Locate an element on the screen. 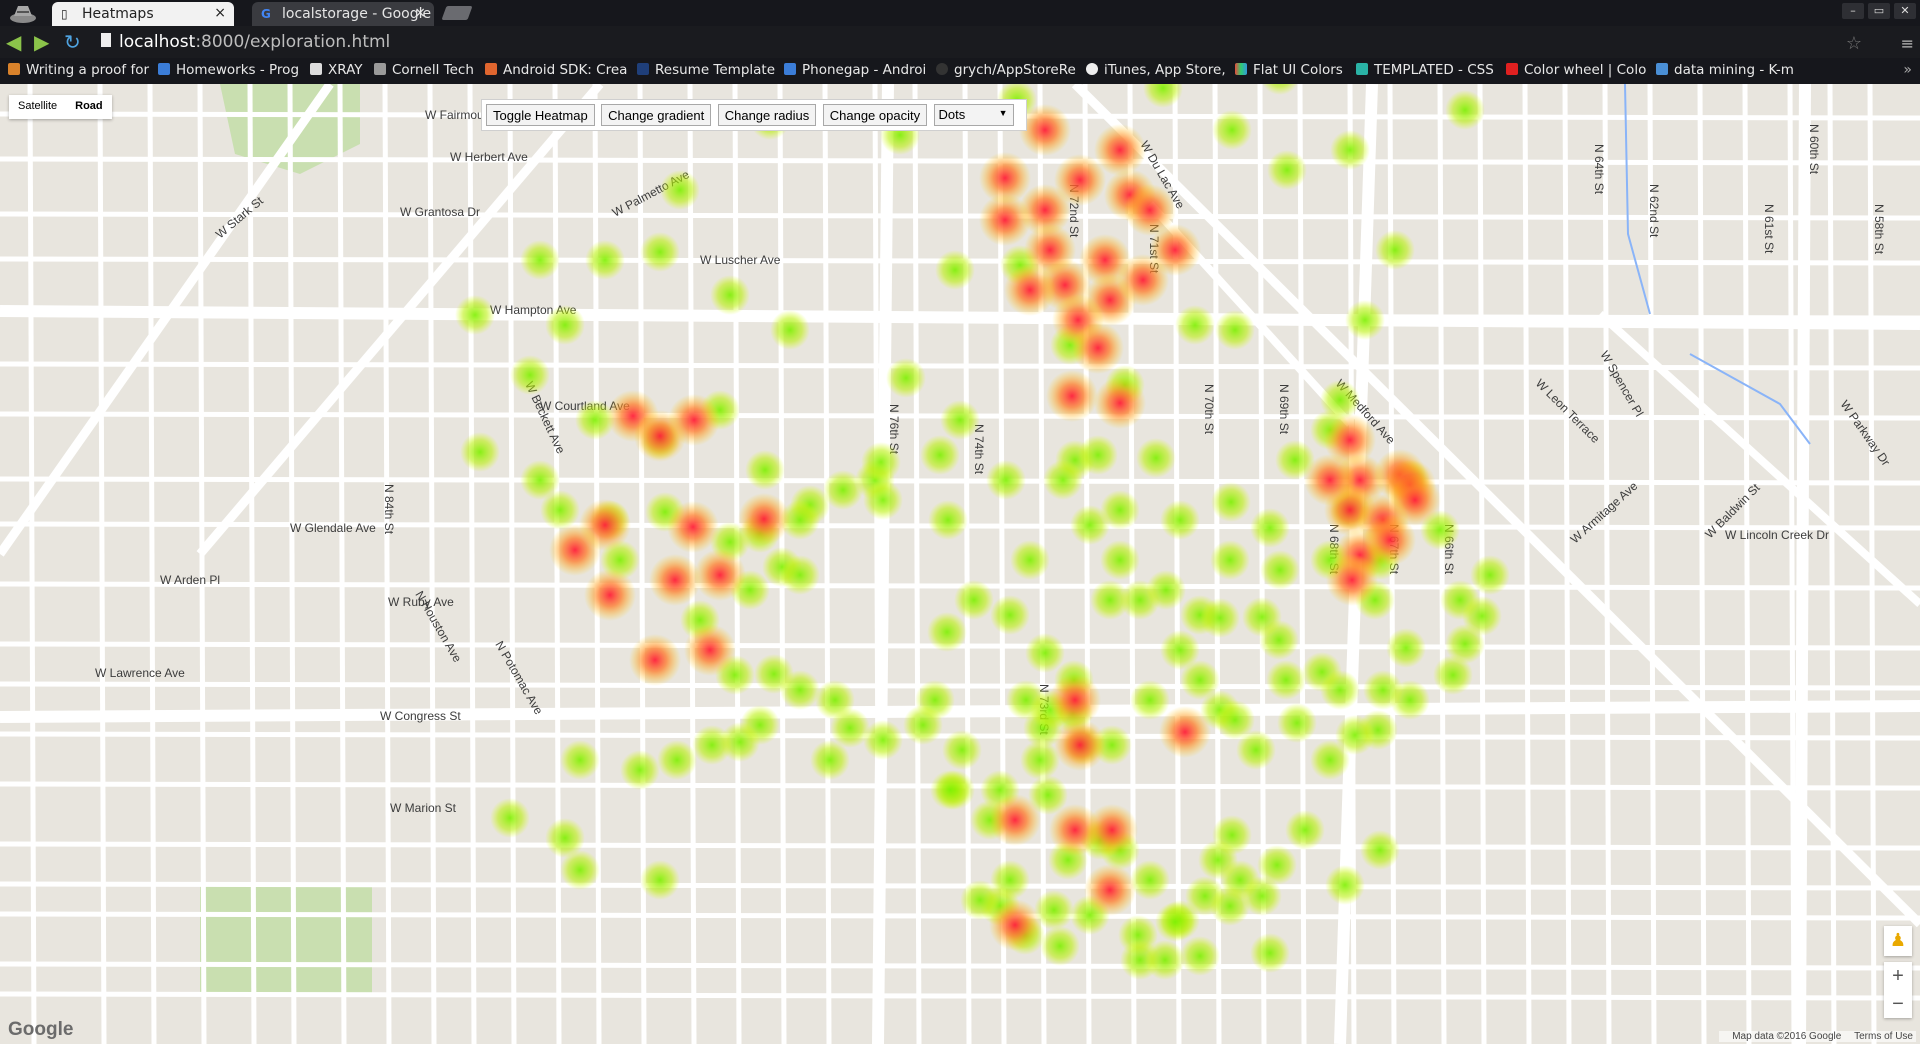 The width and height of the screenshot is (1920, 1044). terms-link: Terms of Use is located at coordinates (1883, 1036).